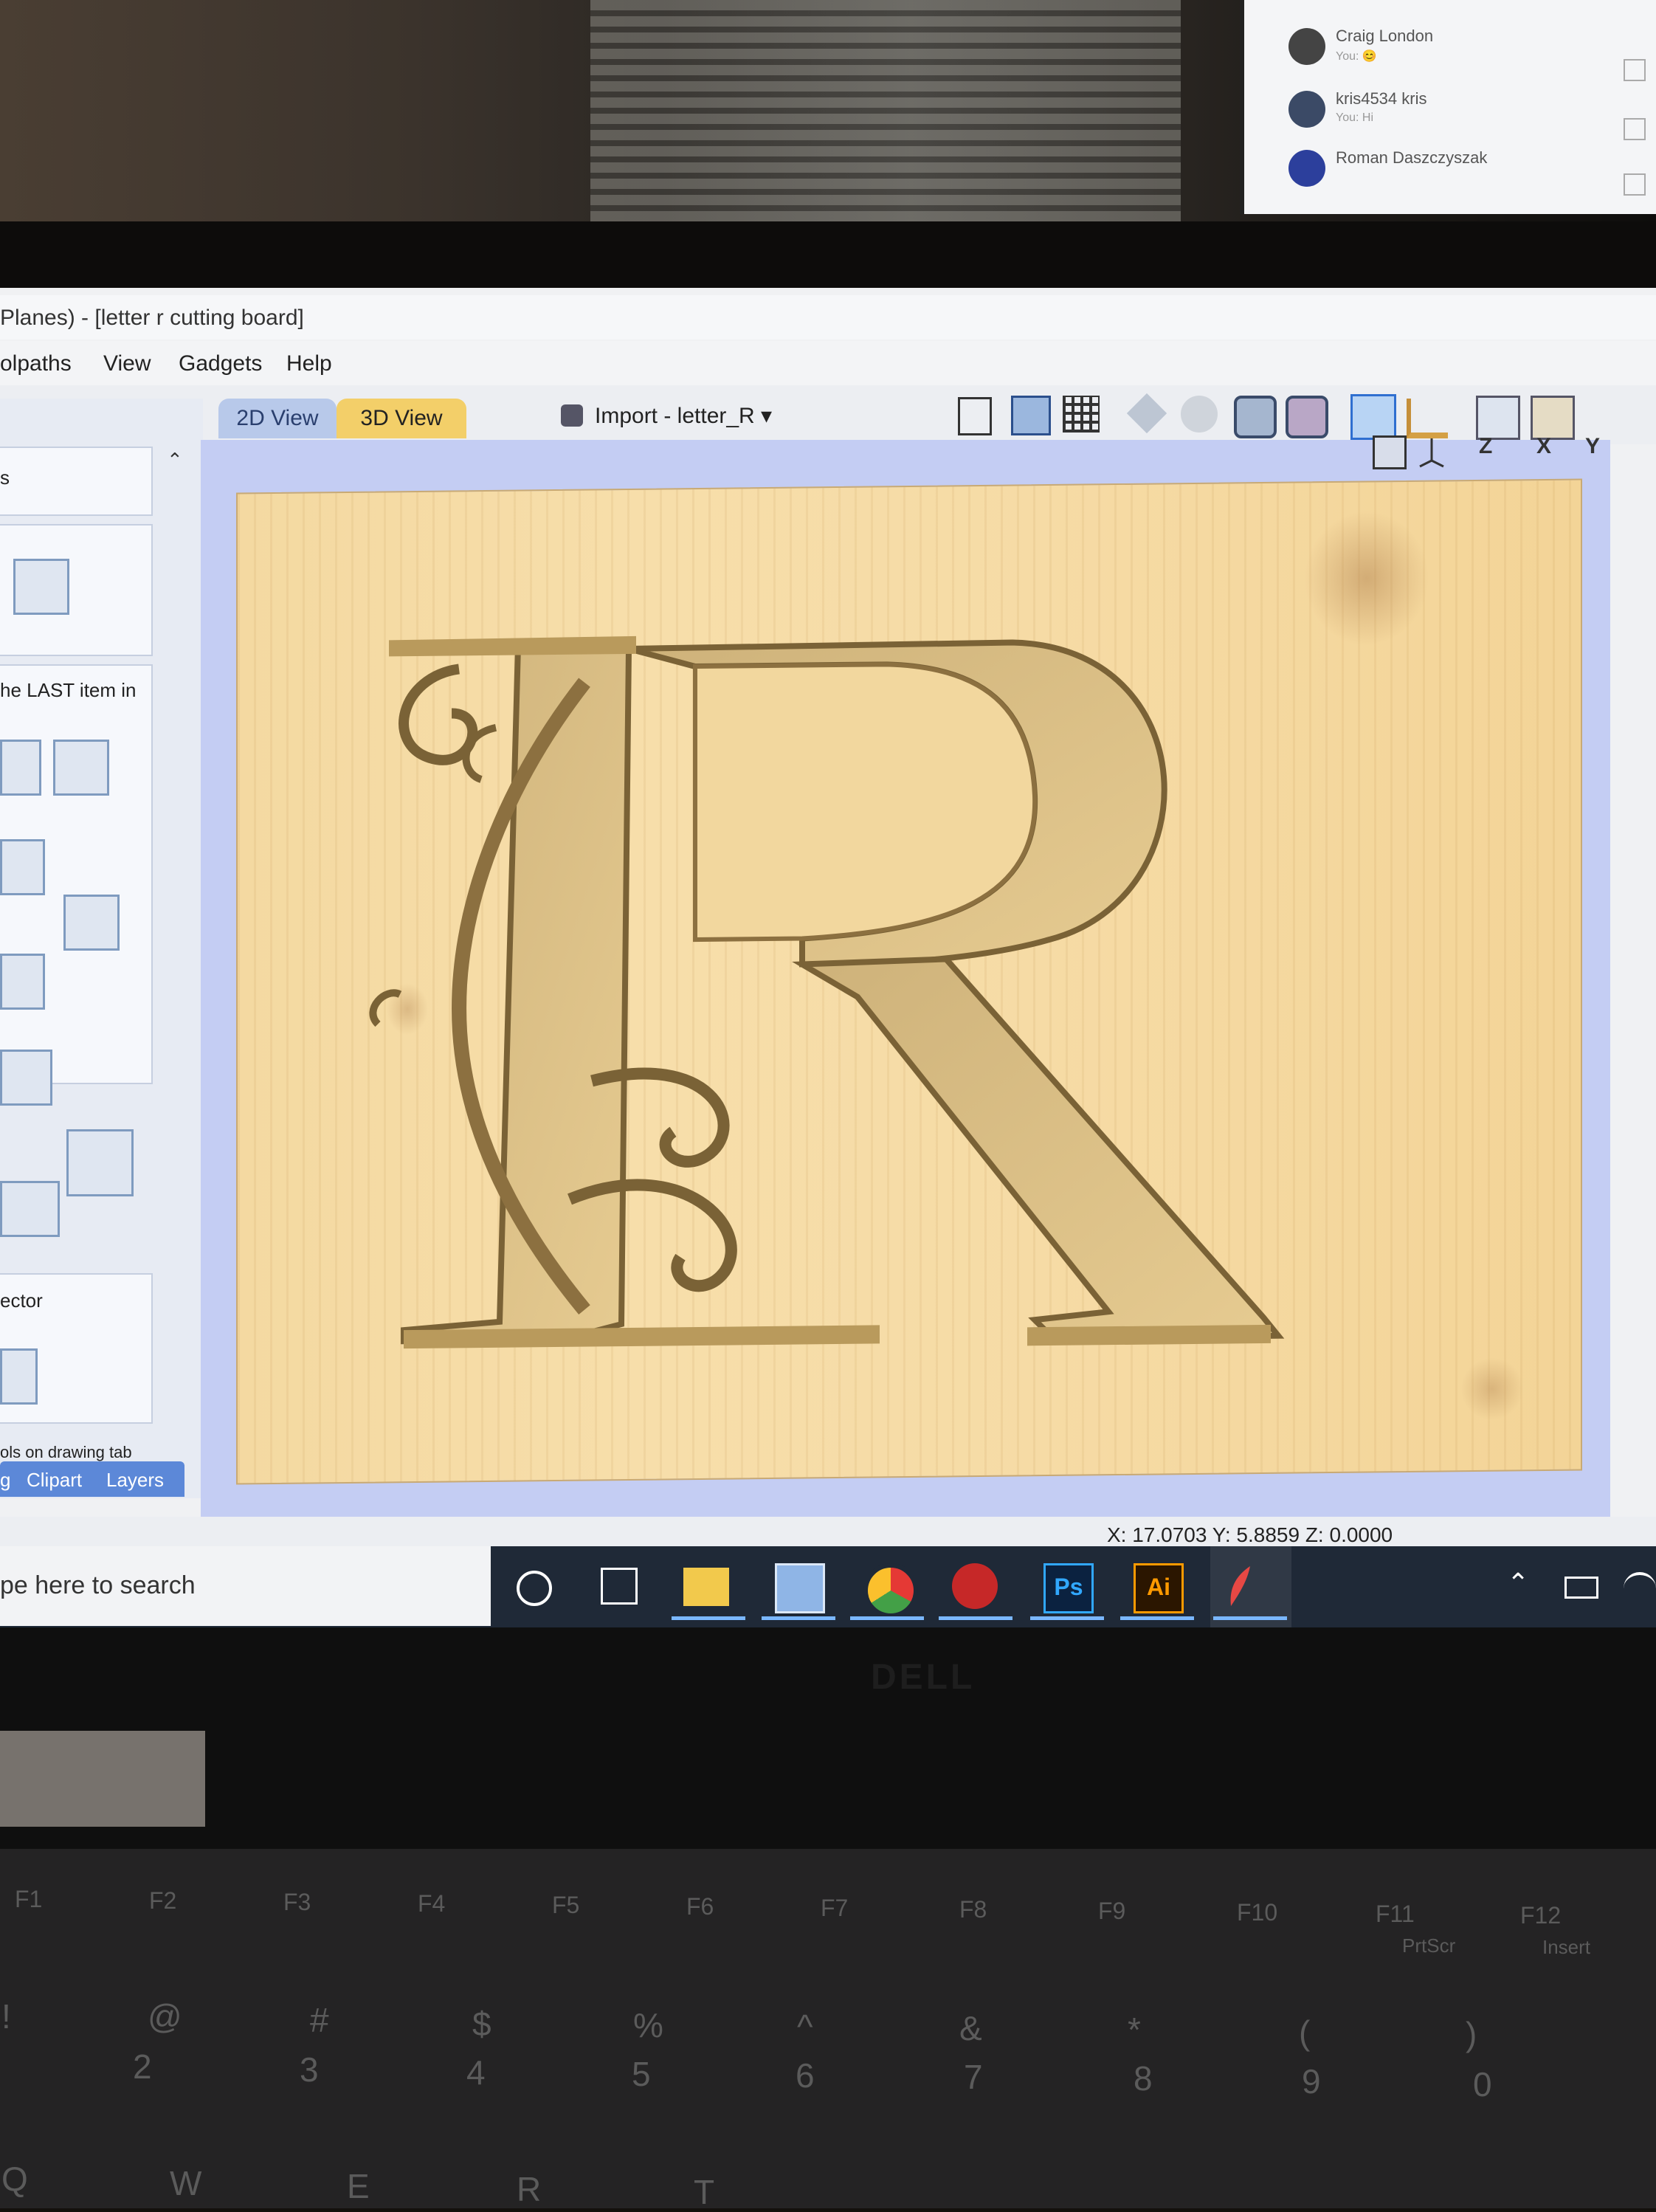 The height and width of the screenshot is (2212, 1656). Describe the element at coordinates (165, 2016) in the screenshot. I see `key-symbol: @` at that location.